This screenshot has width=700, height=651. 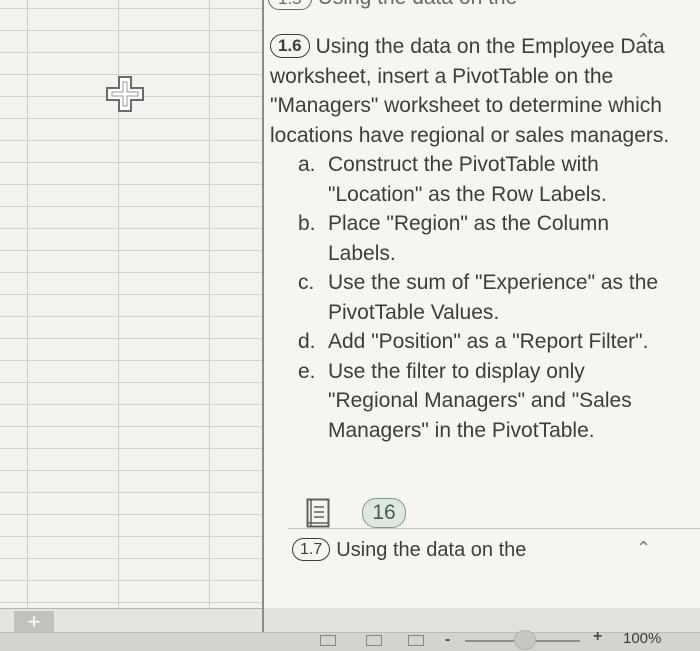 What do you see at coordinates (431, 550) in the screenshot?
I see `next-task-text: Using the data on the` at bounding box center [431, 550].